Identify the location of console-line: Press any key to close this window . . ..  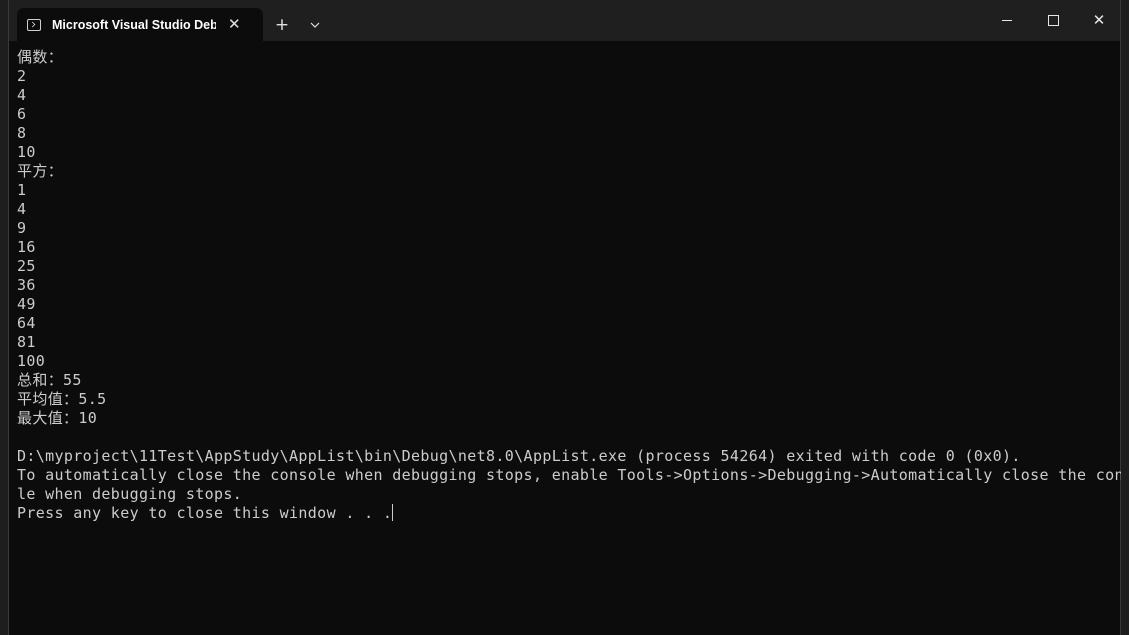
(205, 513).